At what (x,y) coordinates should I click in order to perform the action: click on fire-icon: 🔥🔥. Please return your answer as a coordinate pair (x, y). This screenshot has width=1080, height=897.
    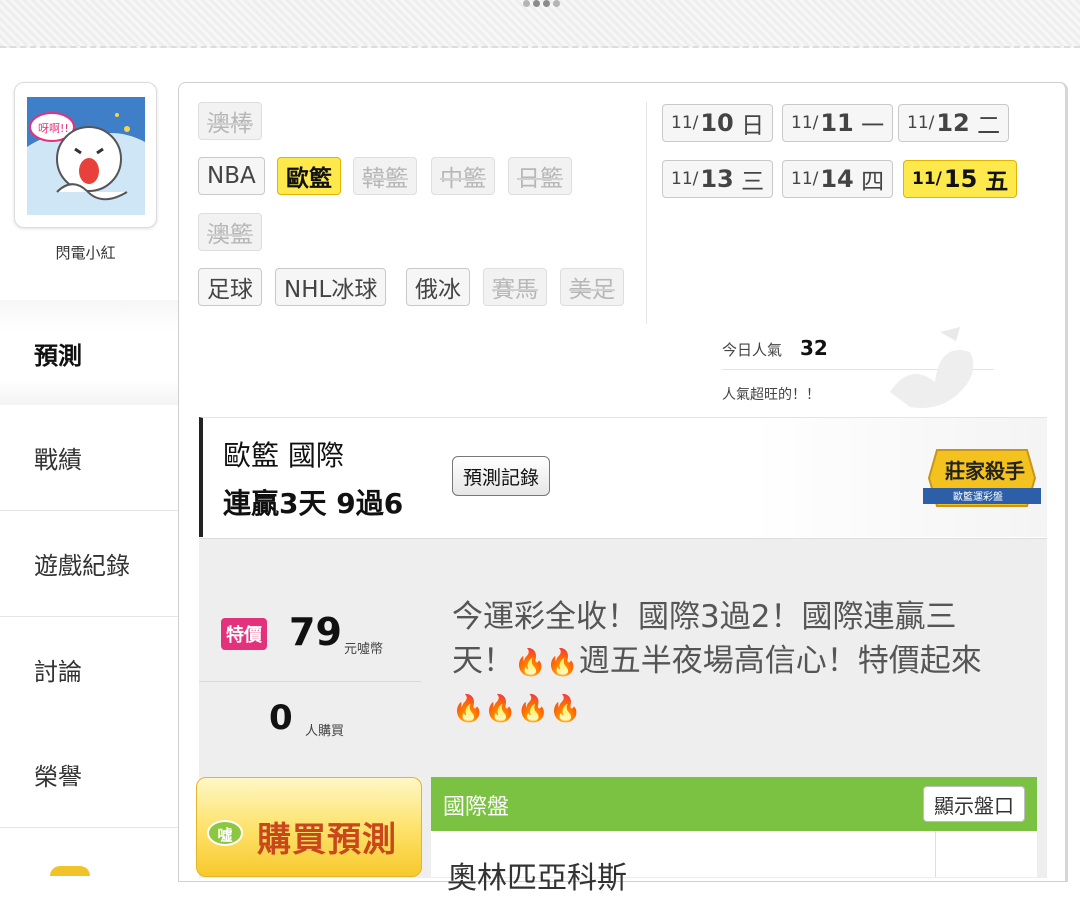
    Looking at the image, I should click on (546, 663).